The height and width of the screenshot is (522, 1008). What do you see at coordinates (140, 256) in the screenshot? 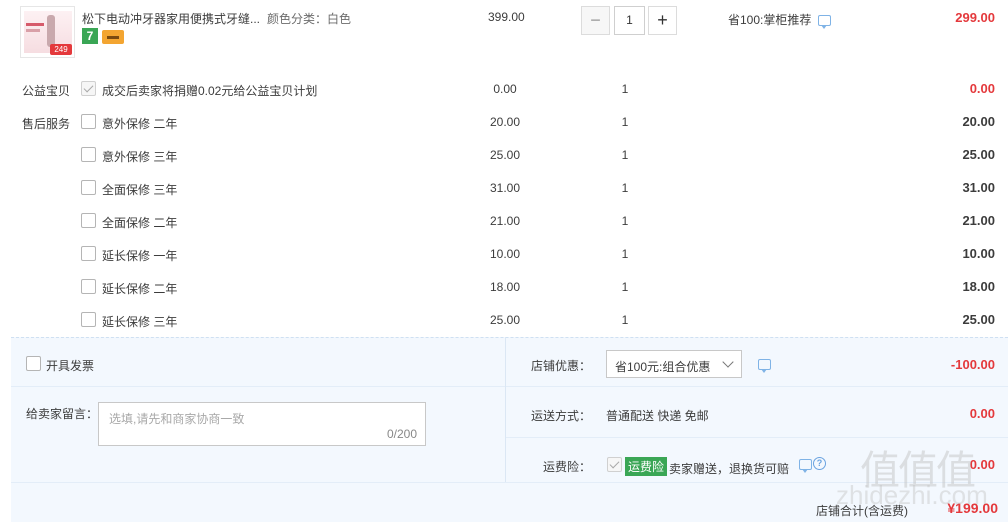
I see `service-name: 延长保修 一年` at bounding box center [140, 256].